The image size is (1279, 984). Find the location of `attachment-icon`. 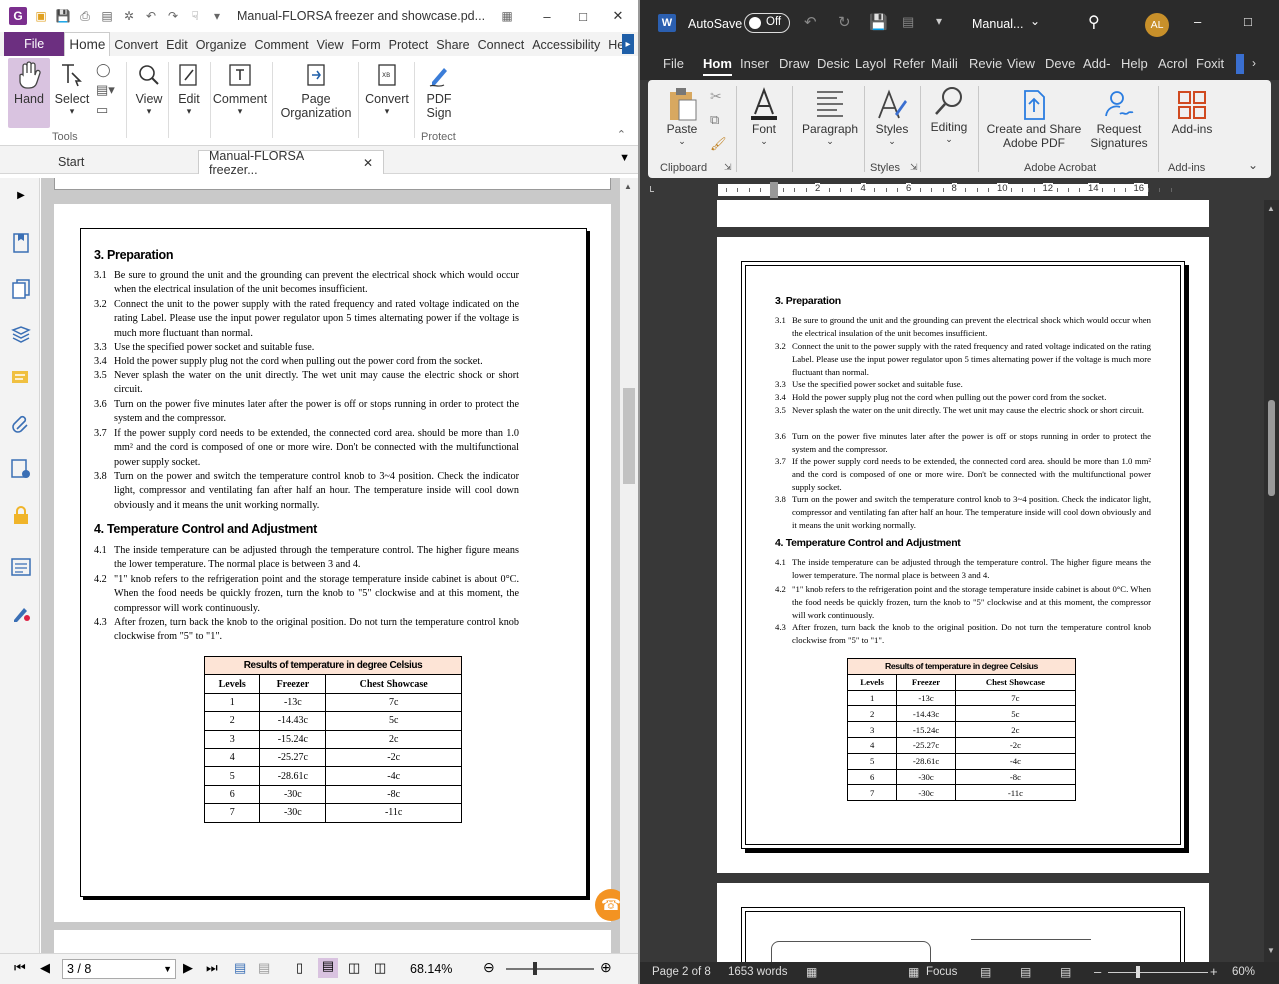

attachment-icon is located at coordinates (21, 425).